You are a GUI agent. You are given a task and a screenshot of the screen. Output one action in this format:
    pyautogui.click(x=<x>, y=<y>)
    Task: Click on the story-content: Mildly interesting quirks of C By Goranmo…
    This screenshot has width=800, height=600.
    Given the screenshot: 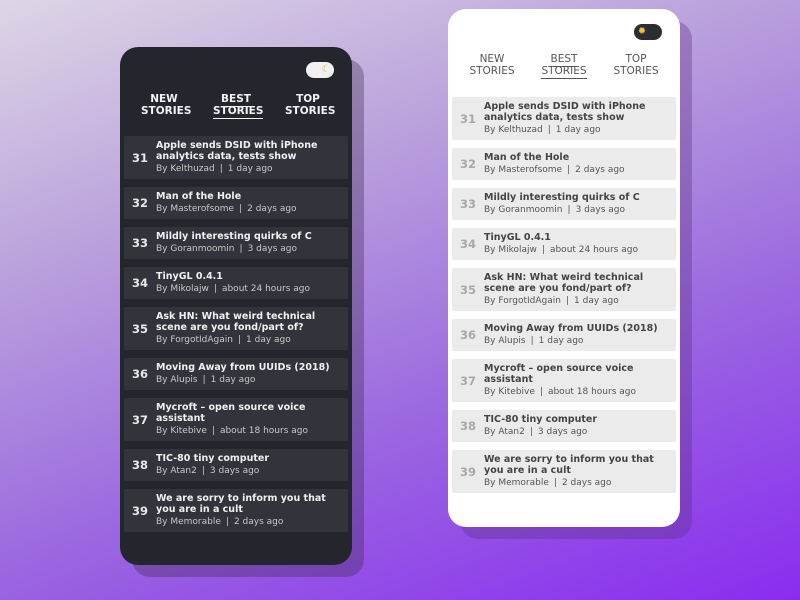 What is the action you would take?
    pyautogui.click(x=577, y=204)
    